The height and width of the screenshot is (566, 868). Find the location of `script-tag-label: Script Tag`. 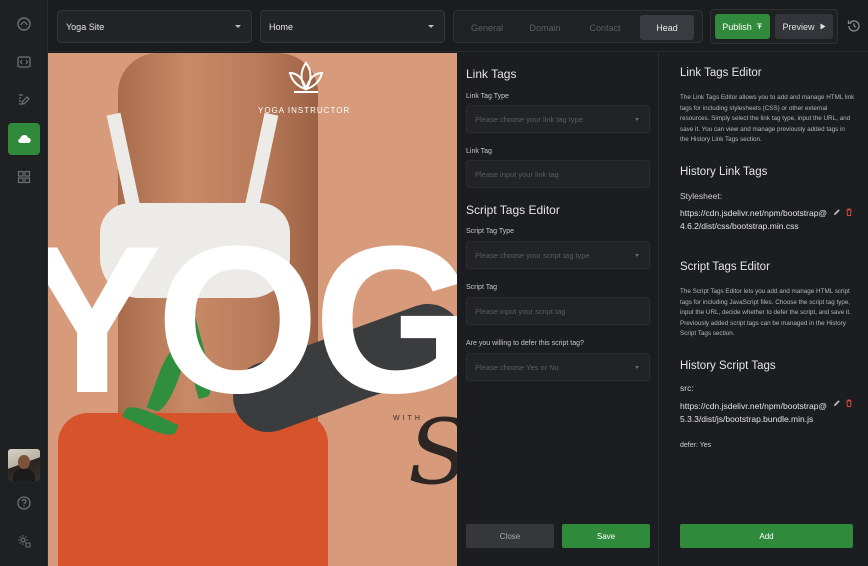

script-tag-label: Script Tag is located at coordinates (481, 287).